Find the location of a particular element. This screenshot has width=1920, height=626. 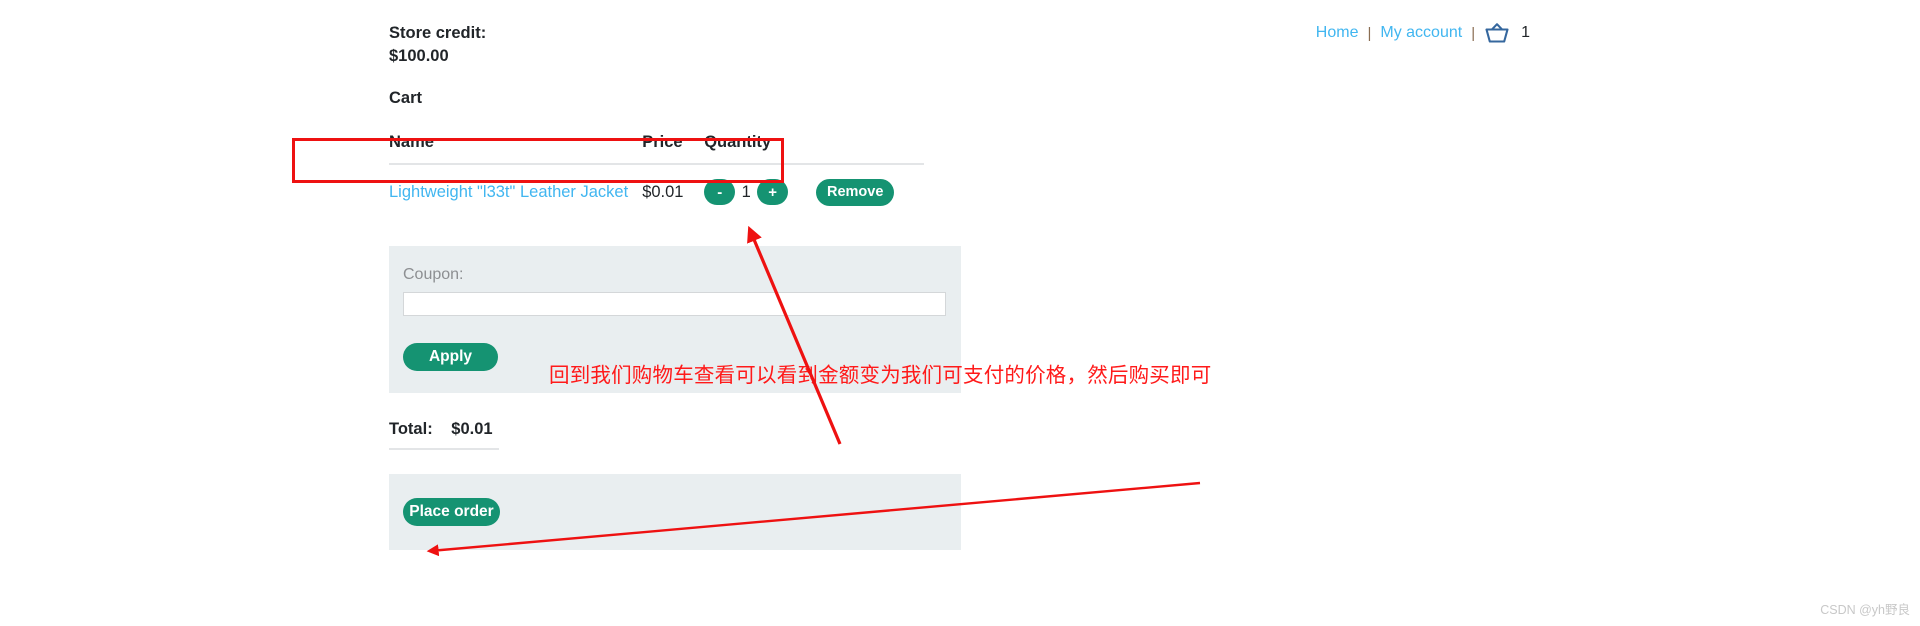

coupon-input is located at coordinates (674, 303).